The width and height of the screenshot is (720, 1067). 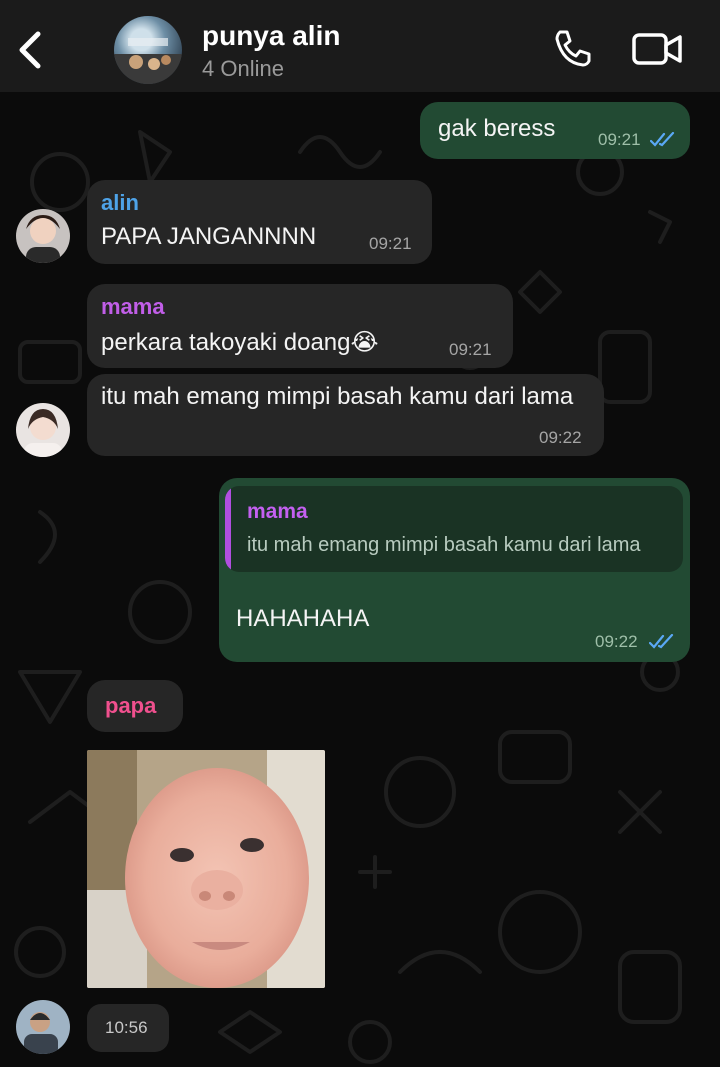 I want to click on message-text: itu mah emang mimpi basah kamu dari lama, so click(x=337, y=396).